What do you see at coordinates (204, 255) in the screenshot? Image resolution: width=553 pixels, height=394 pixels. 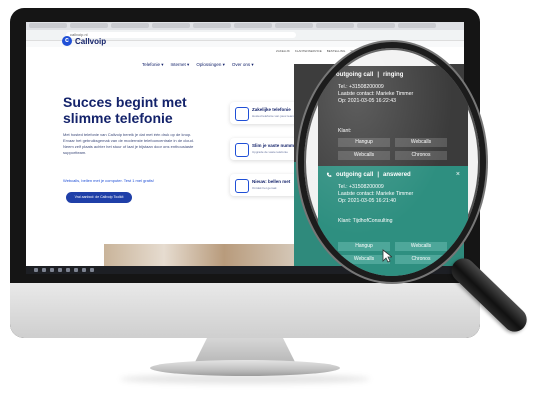 I see `hero-photo-strip` at bounding box center [204, 255].